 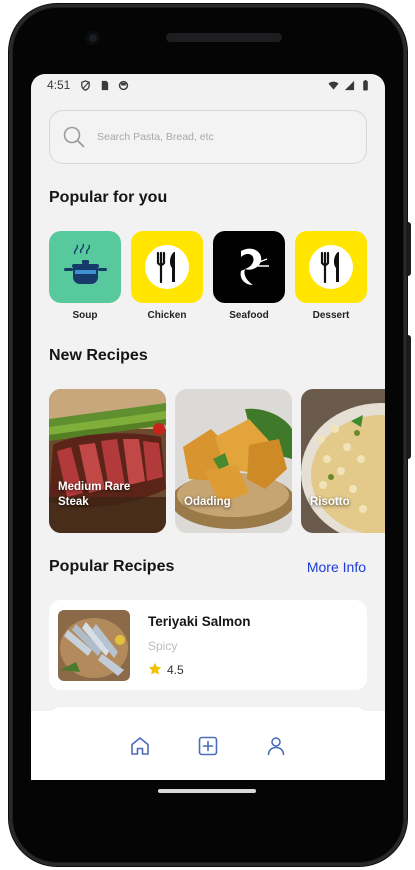 What do you see at coordinates (365, 85) in the screenshot?
I see `battery-icon` at bounding box center [365, 85].